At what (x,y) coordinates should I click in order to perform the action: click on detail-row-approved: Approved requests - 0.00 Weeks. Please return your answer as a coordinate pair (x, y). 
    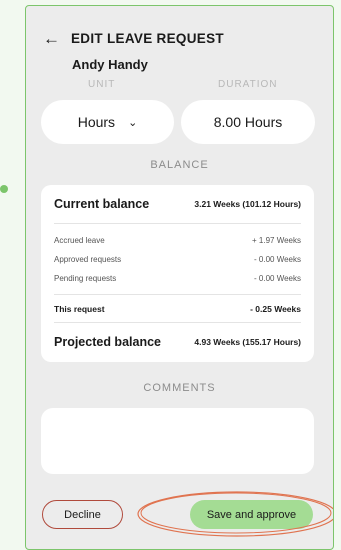
    Looking at the image, I should click on (177, 259).